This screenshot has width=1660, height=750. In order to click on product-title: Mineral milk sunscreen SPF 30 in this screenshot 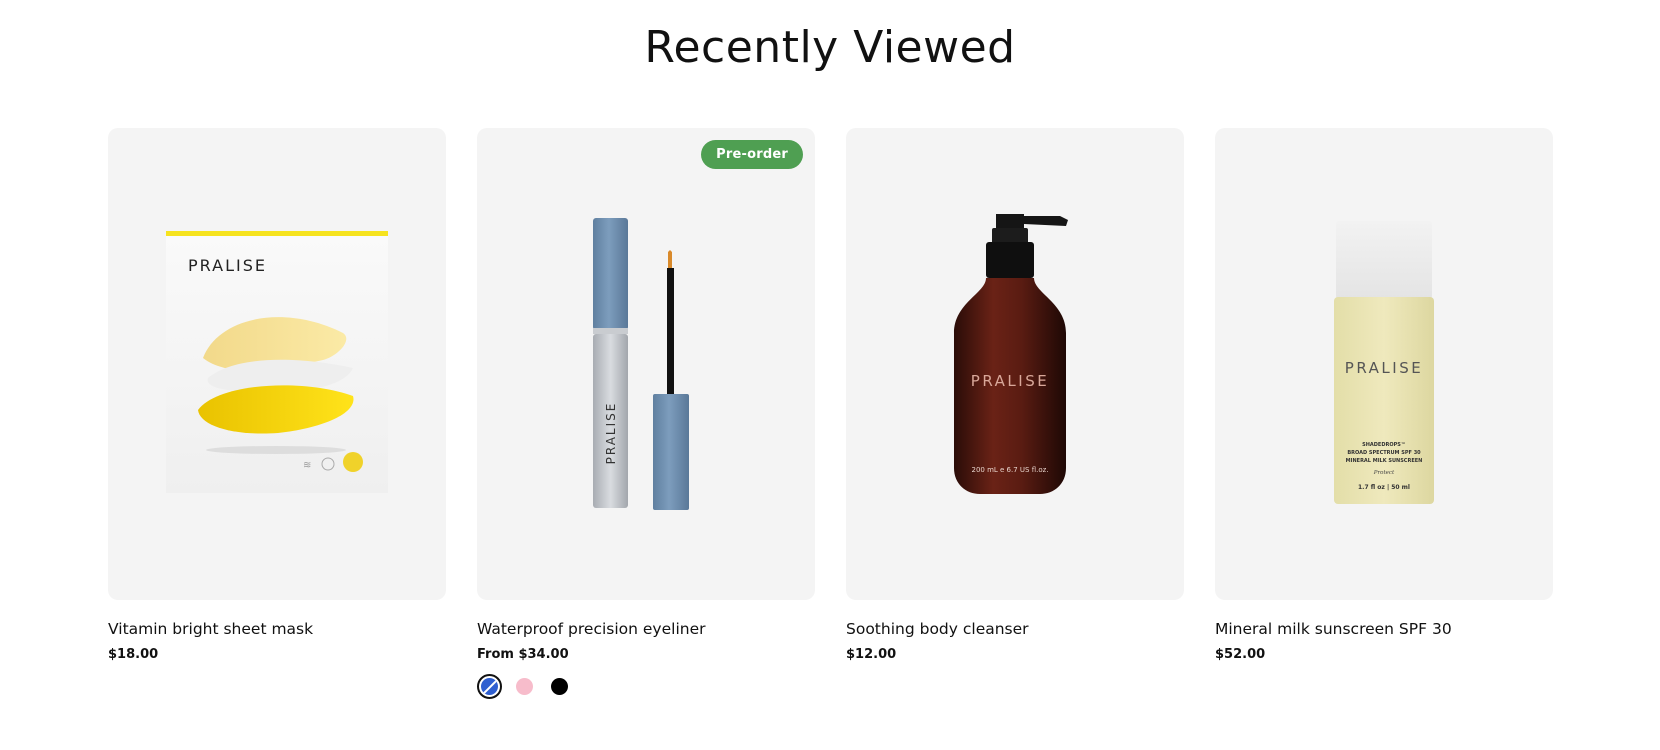, I will do `click(1384, 629)`.